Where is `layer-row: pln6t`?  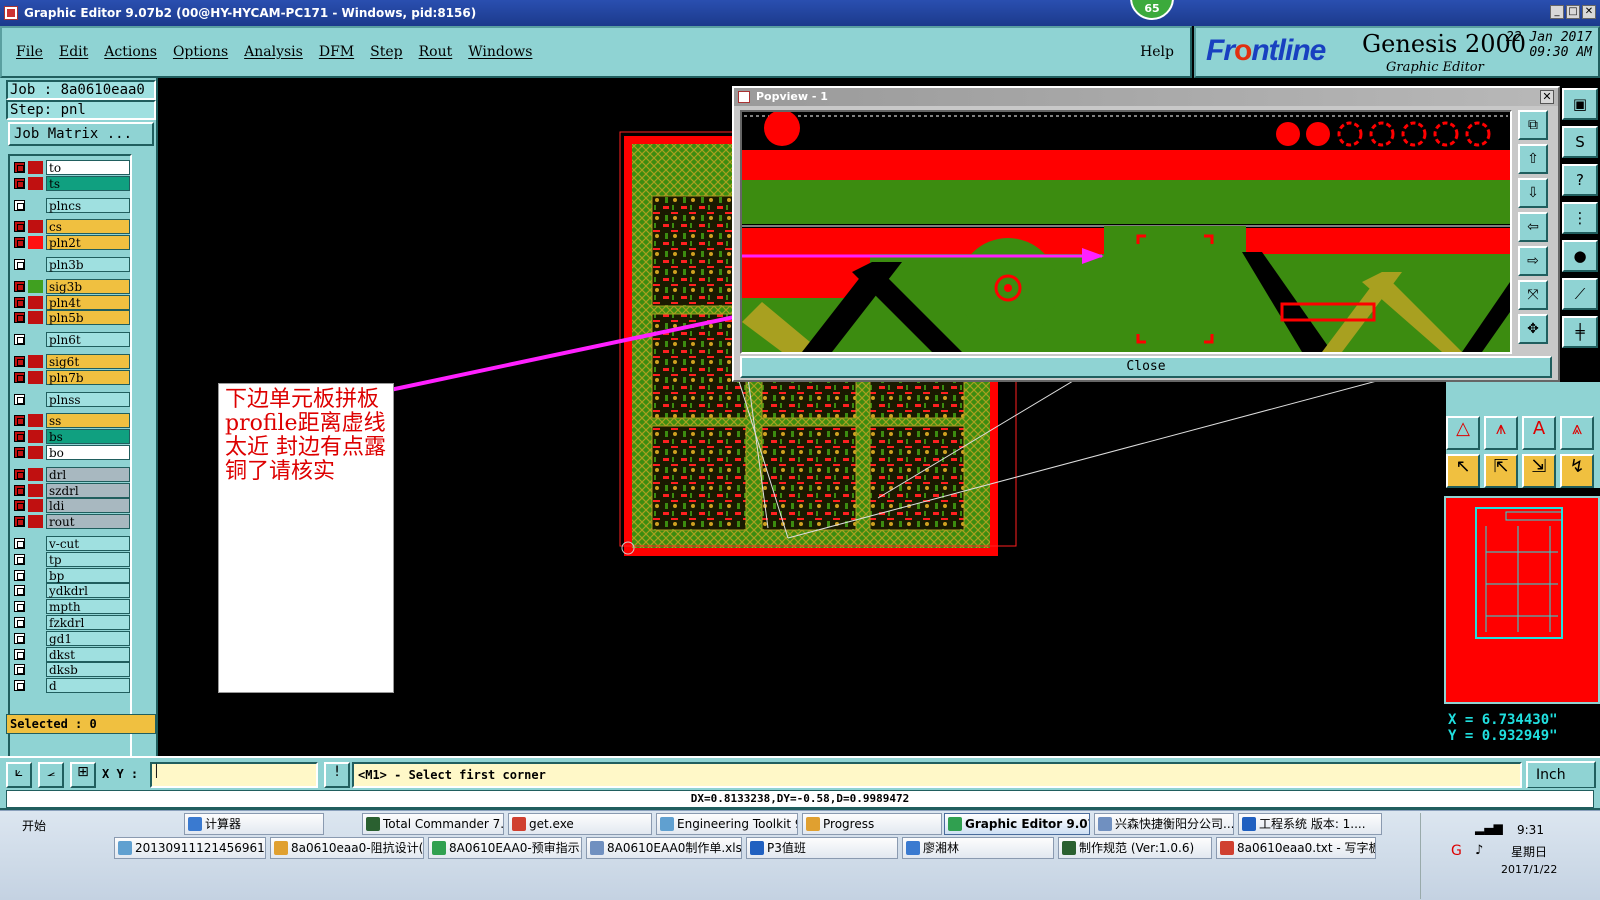 layer-row: pln6t is located at coordinates (71, 340).